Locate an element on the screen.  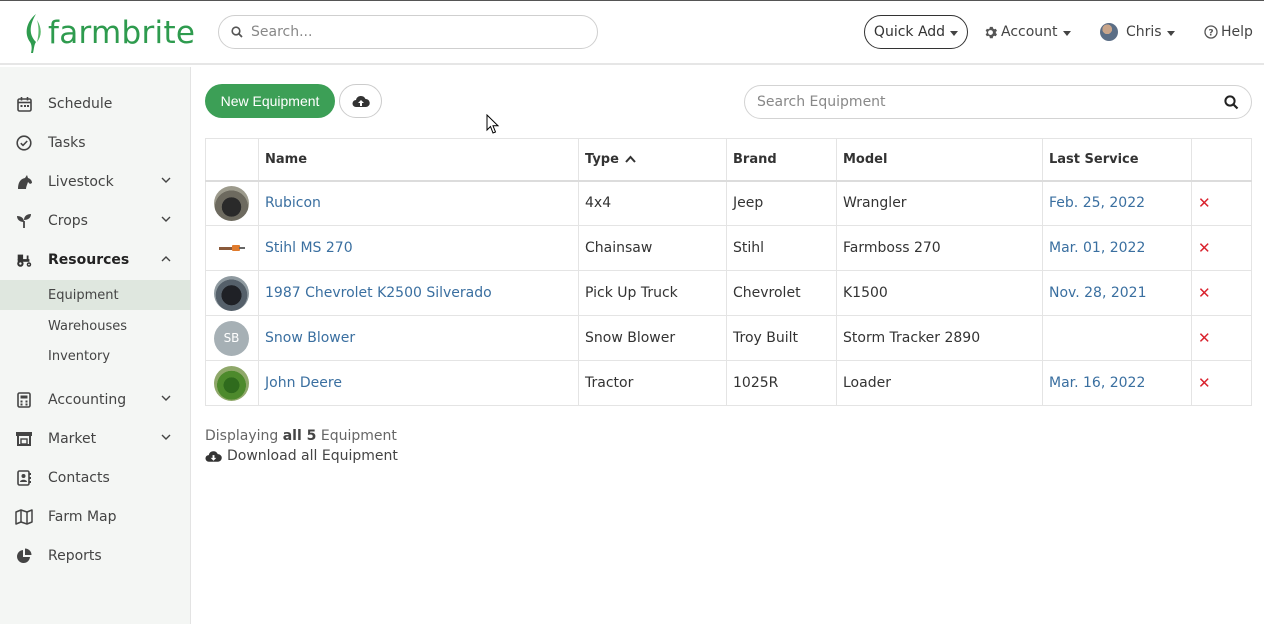
sidebar-subitem-warehouses: Warehouses is located at coordinates (95, 326).